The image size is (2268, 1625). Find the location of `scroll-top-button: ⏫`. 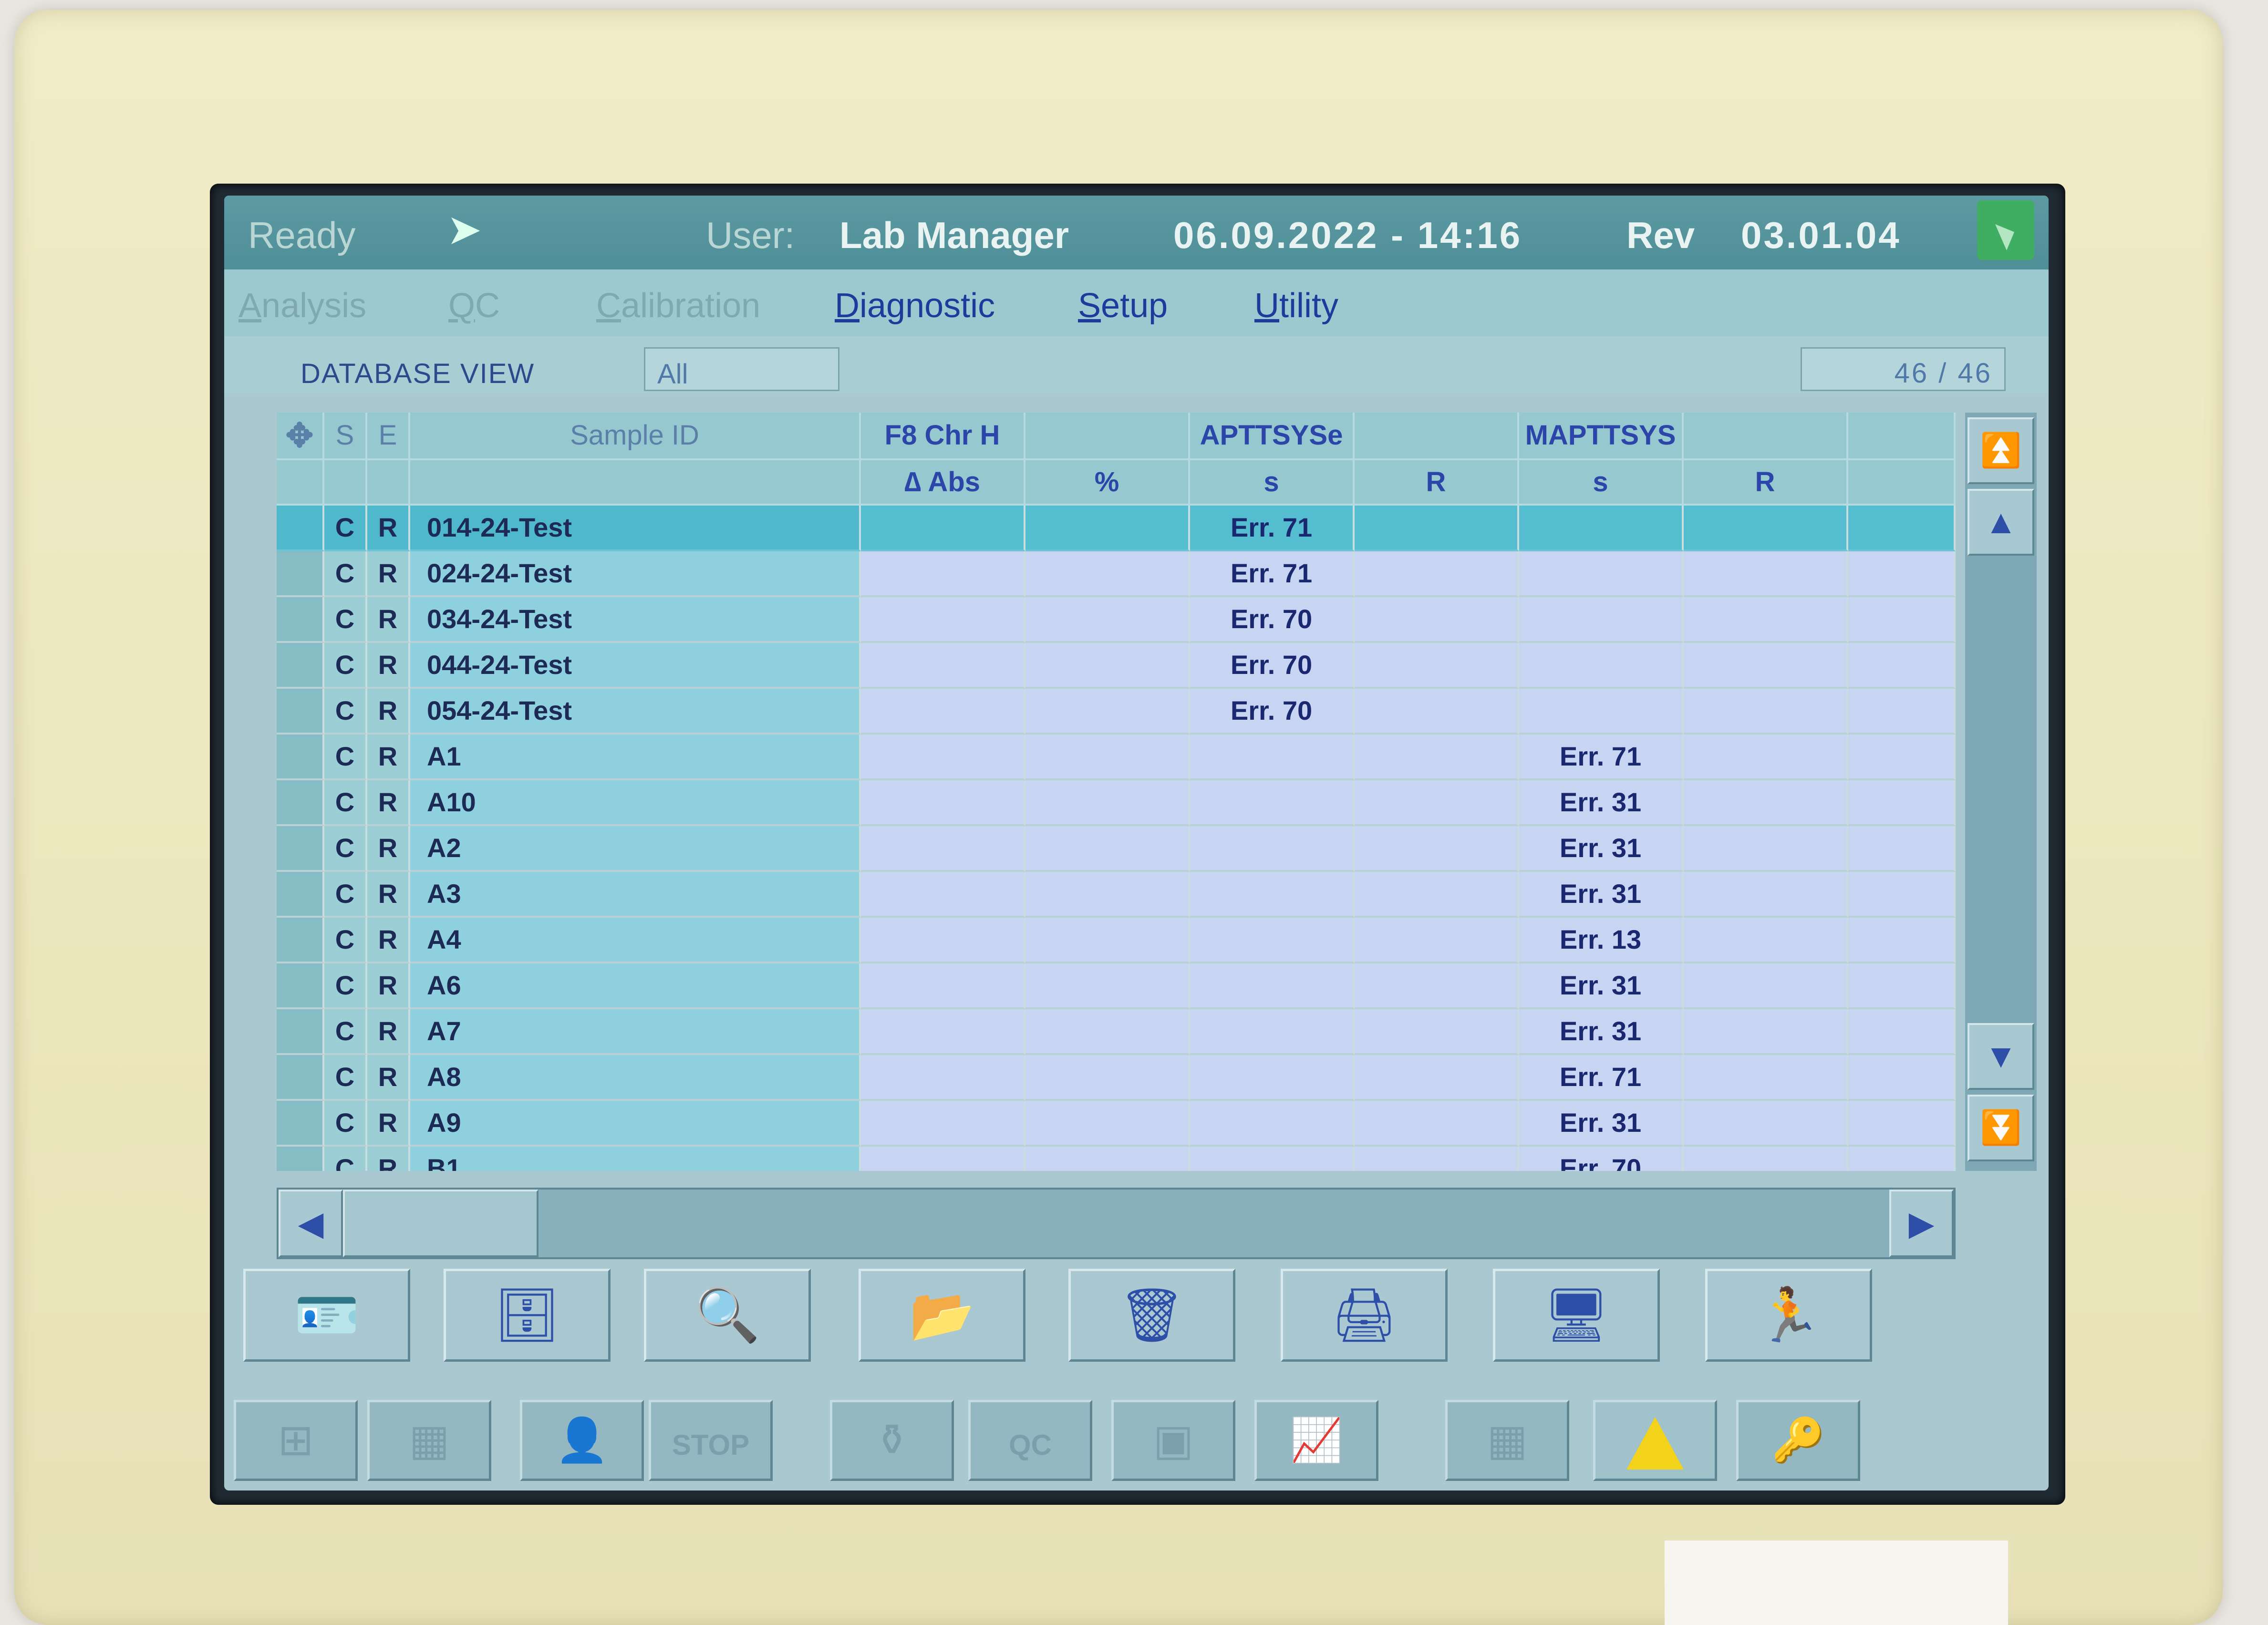

scroll-top-button: ⏫ is located at coordinates (2001, 450).